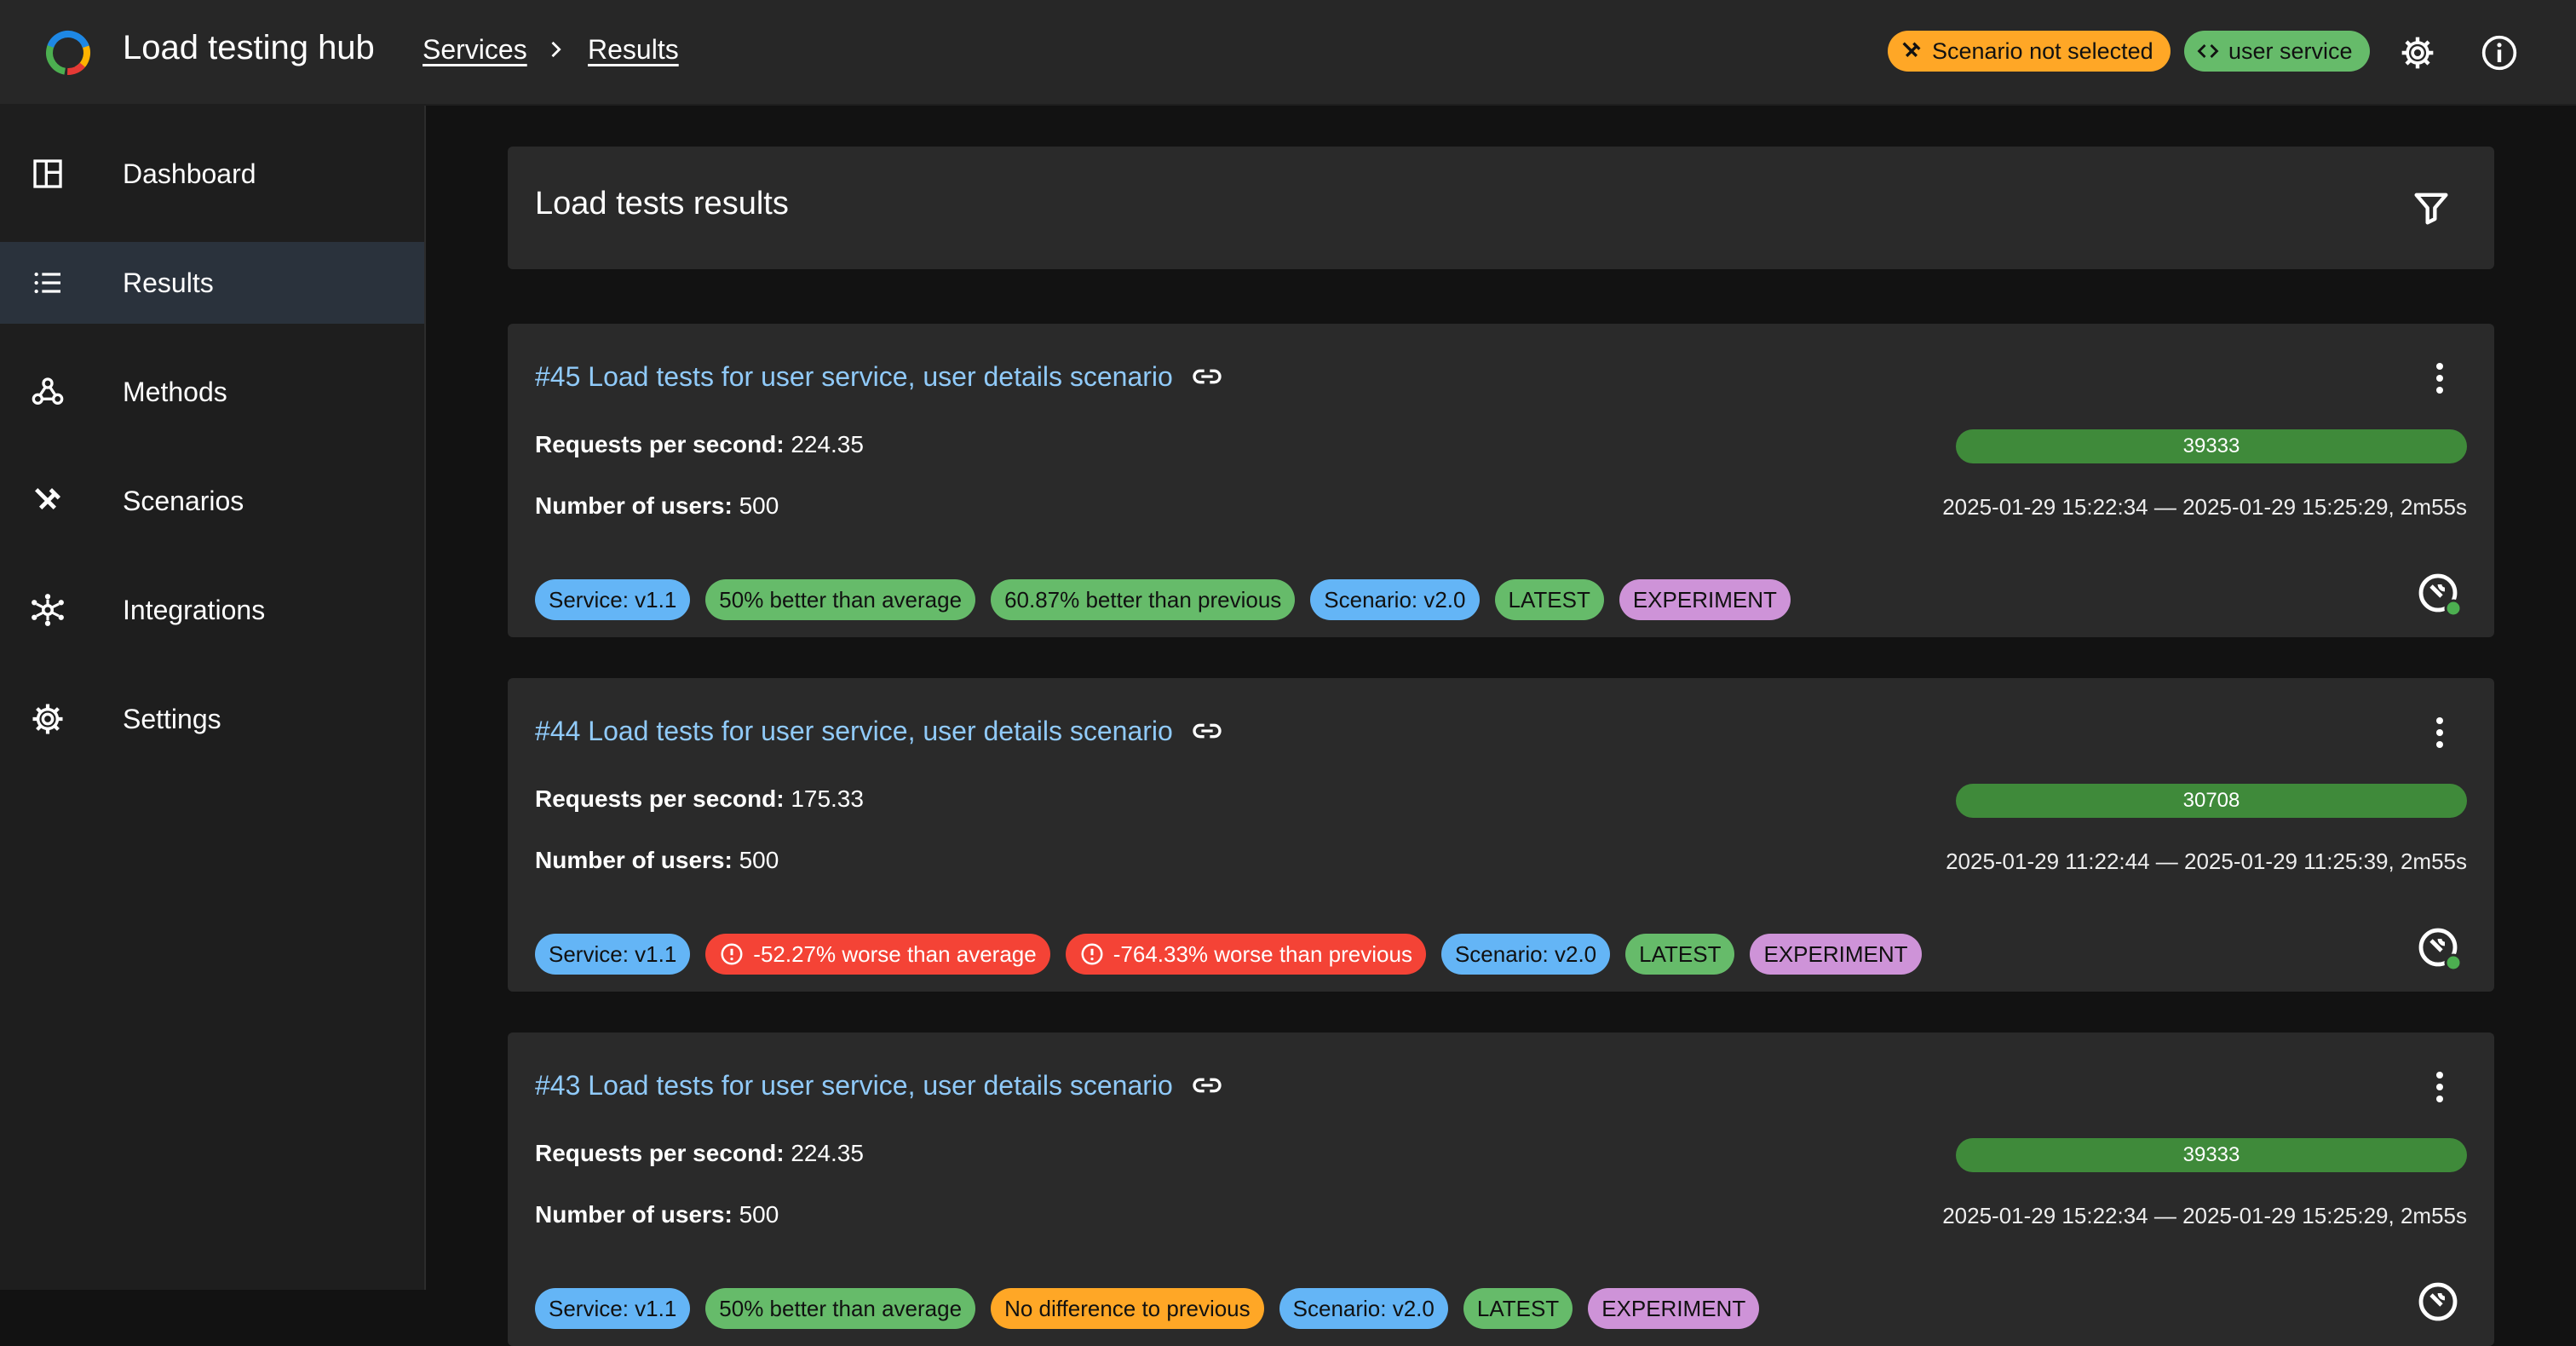 This screenshot has height=1346, width=2576. Describe the element at coordinates (2043, 50) in the screenshot. I see `scenario-chip-label: Scenario not selected` at that location.